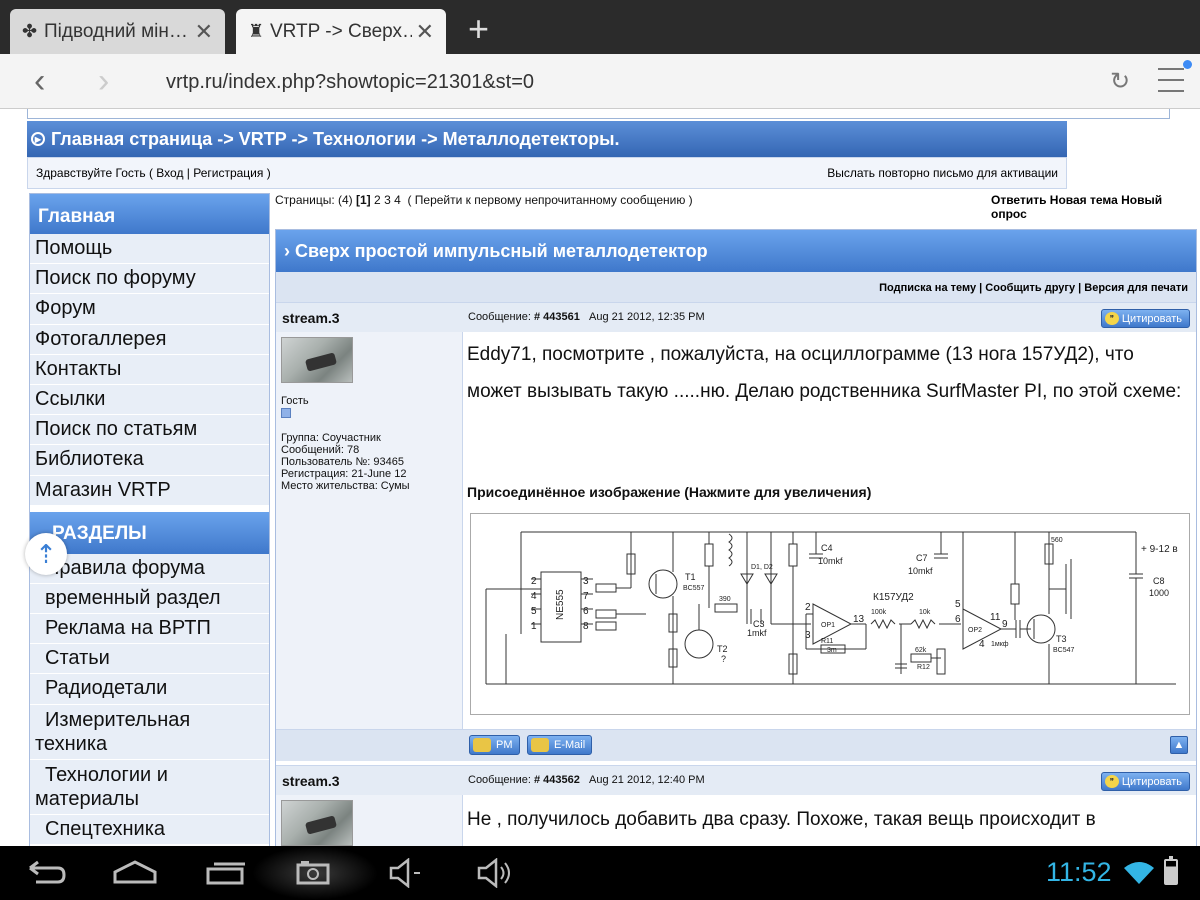 Image resolution: width=1200 pixels, height=900 pixels. Describe the element at coordinates (46, 554) in the screenshot. I see `scroll-up-icon: ⇡` at that location.